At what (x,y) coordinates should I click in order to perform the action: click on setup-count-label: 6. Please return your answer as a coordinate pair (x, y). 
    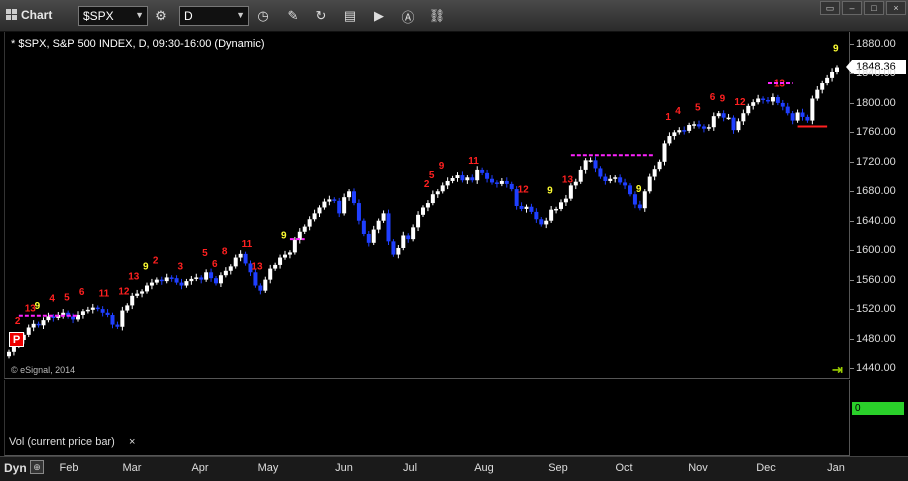
    Looking at the image, I should click on (82, 292).